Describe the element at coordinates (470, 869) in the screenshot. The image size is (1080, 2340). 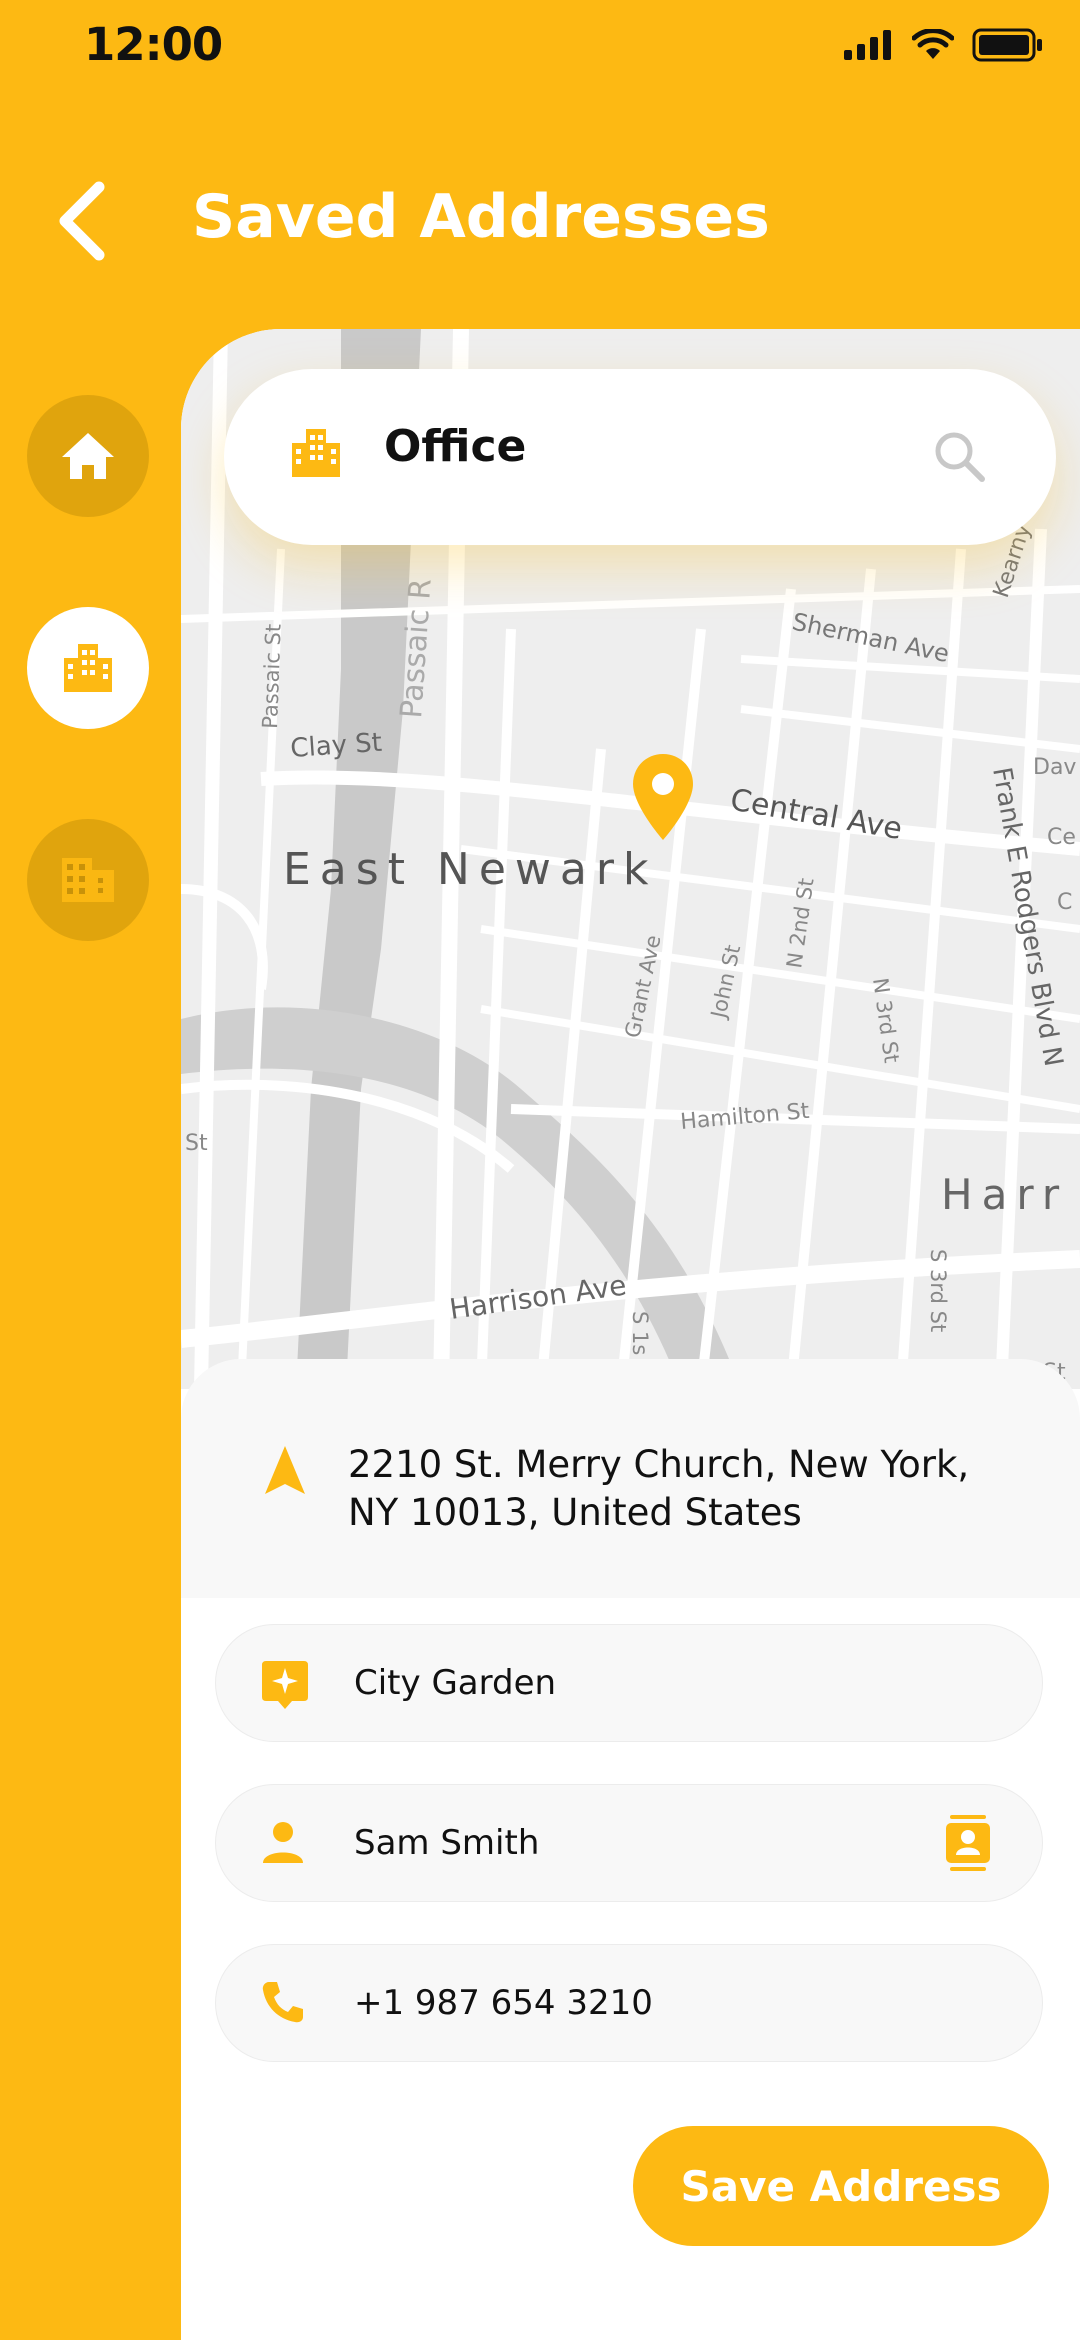
I see `map-label-east-newark: East Newark` at that location.